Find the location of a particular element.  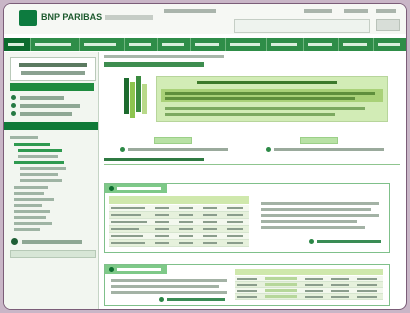

main-nav is located at coordinates (205, 44).